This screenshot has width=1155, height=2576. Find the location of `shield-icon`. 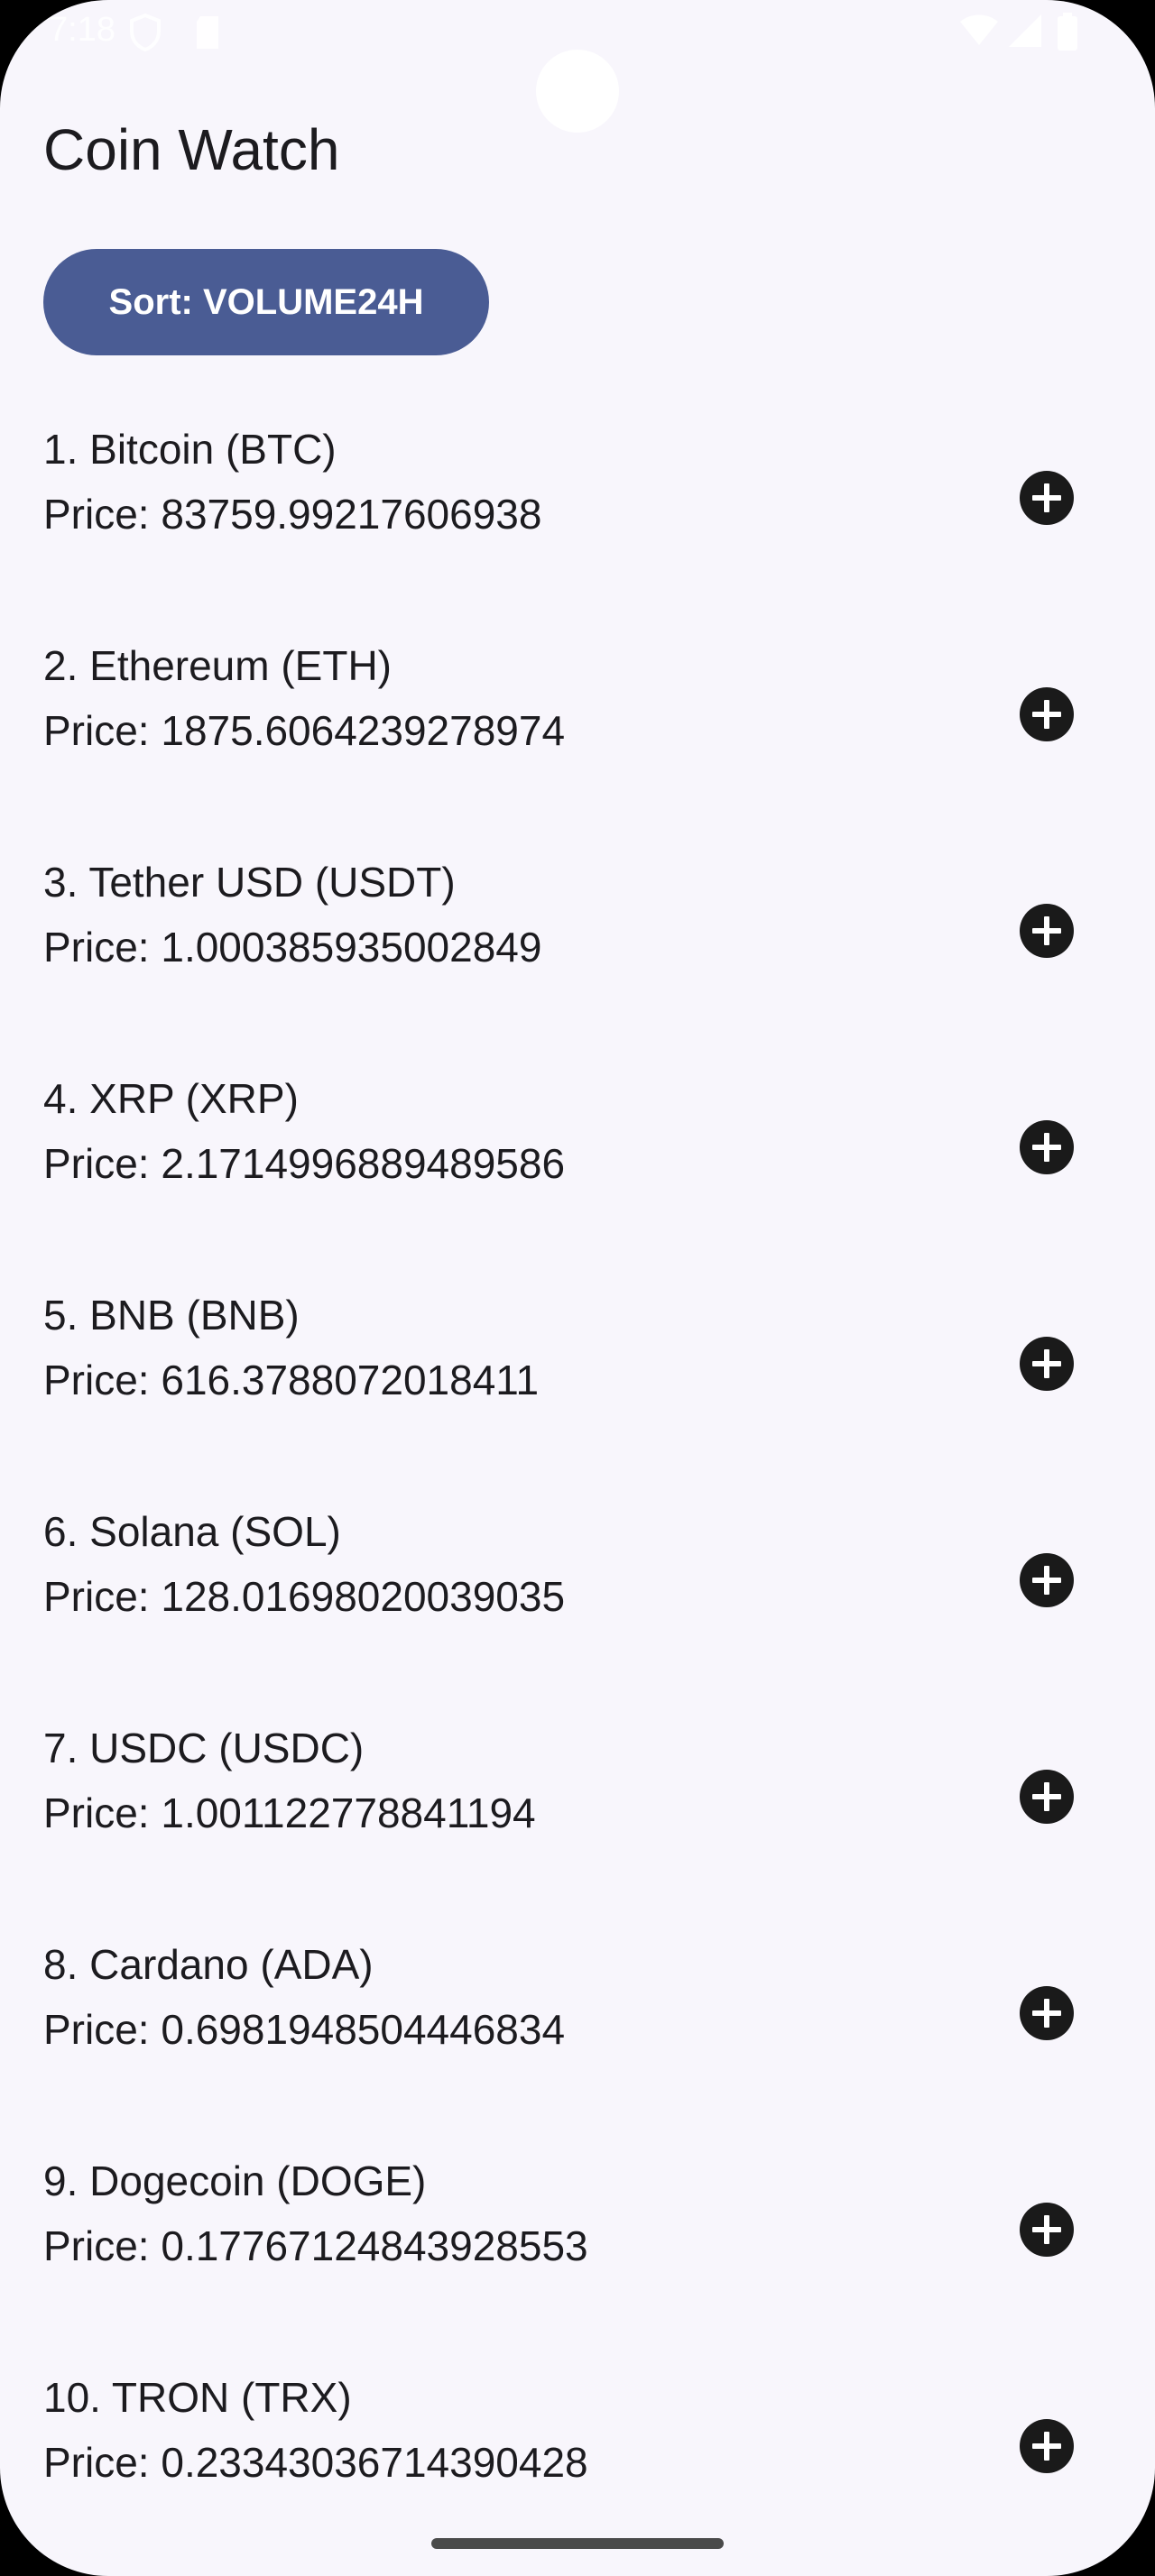

shield-icon is located at coordinates (145, 35).